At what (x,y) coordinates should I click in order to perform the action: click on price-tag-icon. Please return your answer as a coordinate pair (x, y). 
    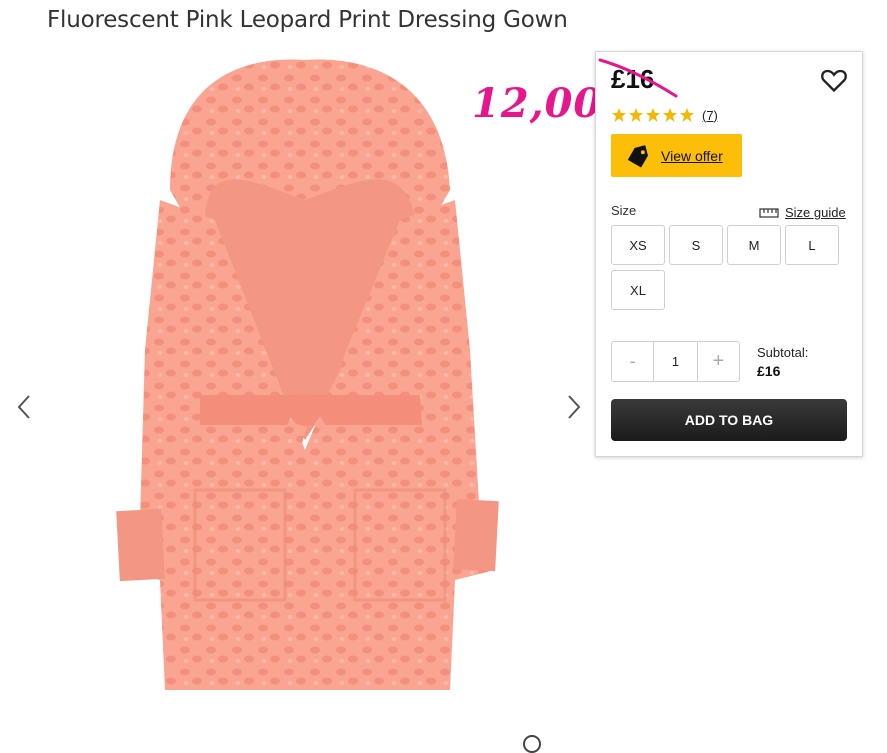
    Looking at the image, I should click on (637, 156).